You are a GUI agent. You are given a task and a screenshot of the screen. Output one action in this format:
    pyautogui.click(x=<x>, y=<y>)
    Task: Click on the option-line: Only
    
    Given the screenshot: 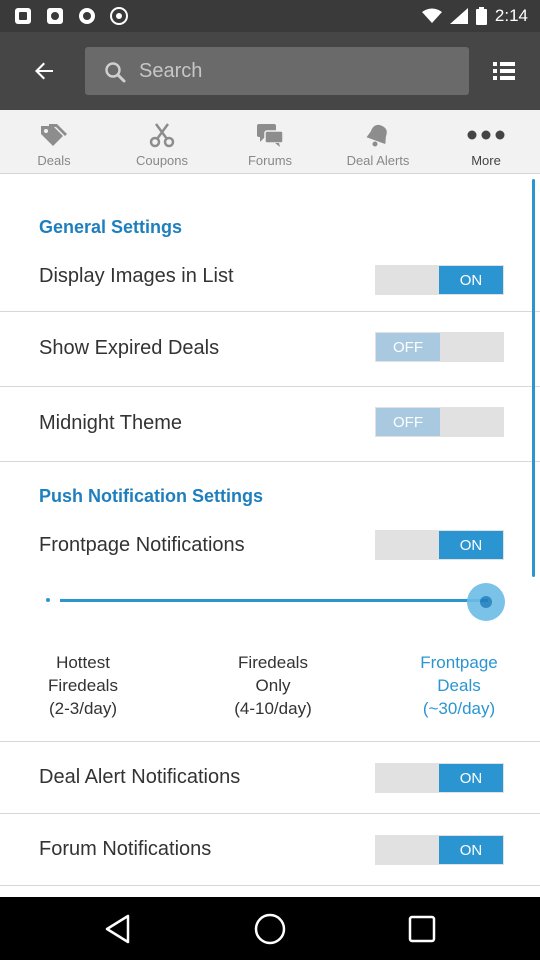 What is the action you would take?
    pyautogui.click(x=273, y=685)
    